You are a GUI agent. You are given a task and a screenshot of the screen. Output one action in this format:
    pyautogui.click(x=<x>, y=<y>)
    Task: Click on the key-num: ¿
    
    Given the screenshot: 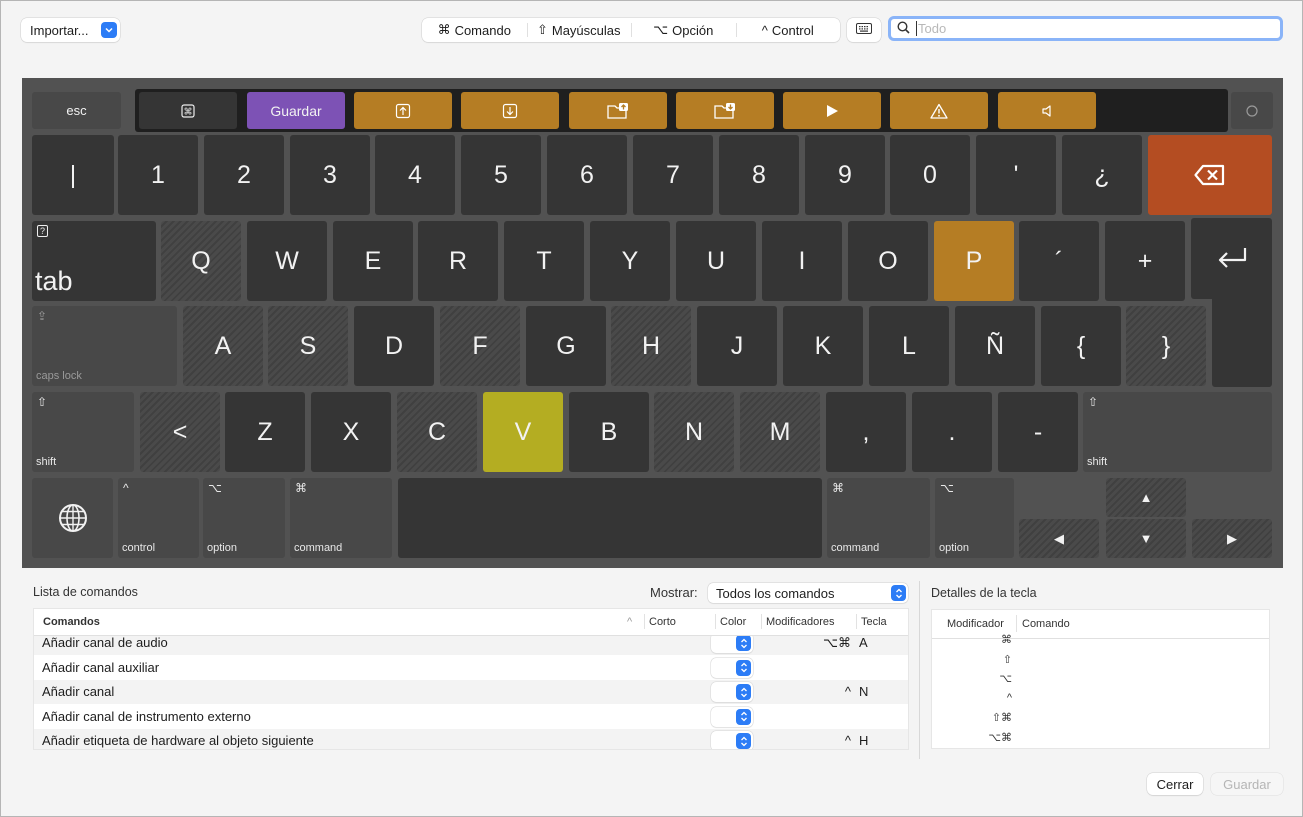 What is the action you would take?
    pyautogui.click(x=1102, y=175)
    